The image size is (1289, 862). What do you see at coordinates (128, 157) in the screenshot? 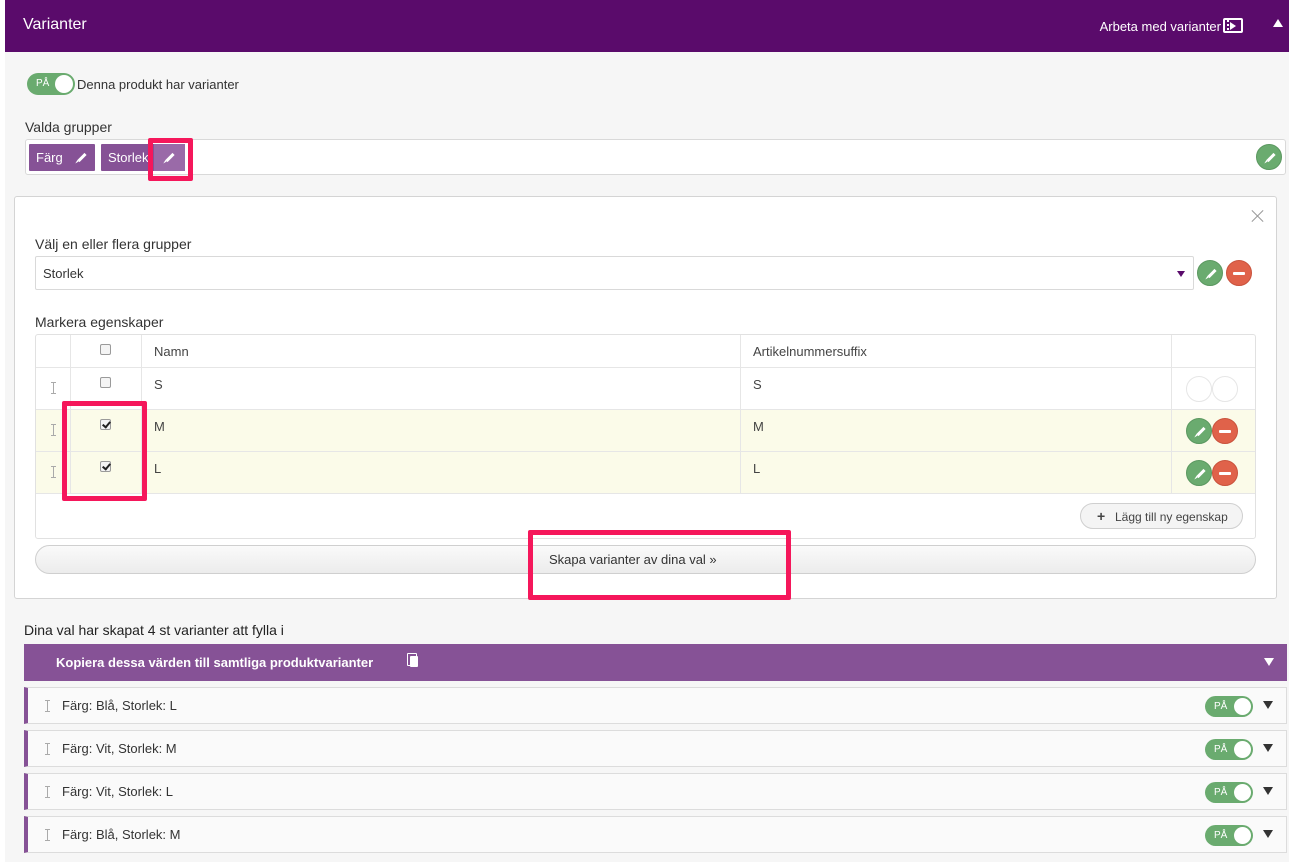
I see `group-chip-label: Storlek` at bounding box center [128, 157].